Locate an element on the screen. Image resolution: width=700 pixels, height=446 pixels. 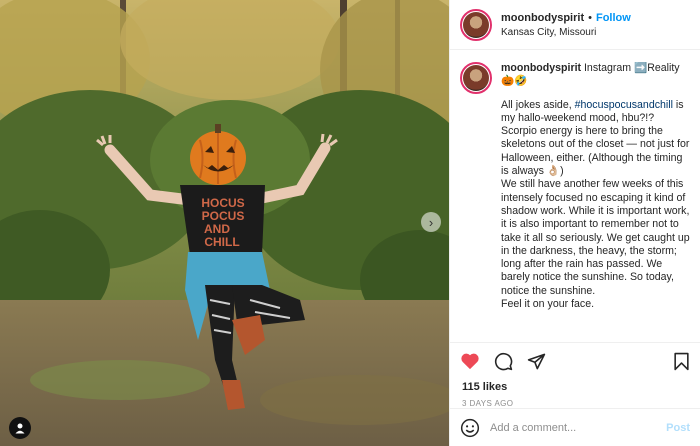
next-photo-button: › is located at coordinates (431, 222).